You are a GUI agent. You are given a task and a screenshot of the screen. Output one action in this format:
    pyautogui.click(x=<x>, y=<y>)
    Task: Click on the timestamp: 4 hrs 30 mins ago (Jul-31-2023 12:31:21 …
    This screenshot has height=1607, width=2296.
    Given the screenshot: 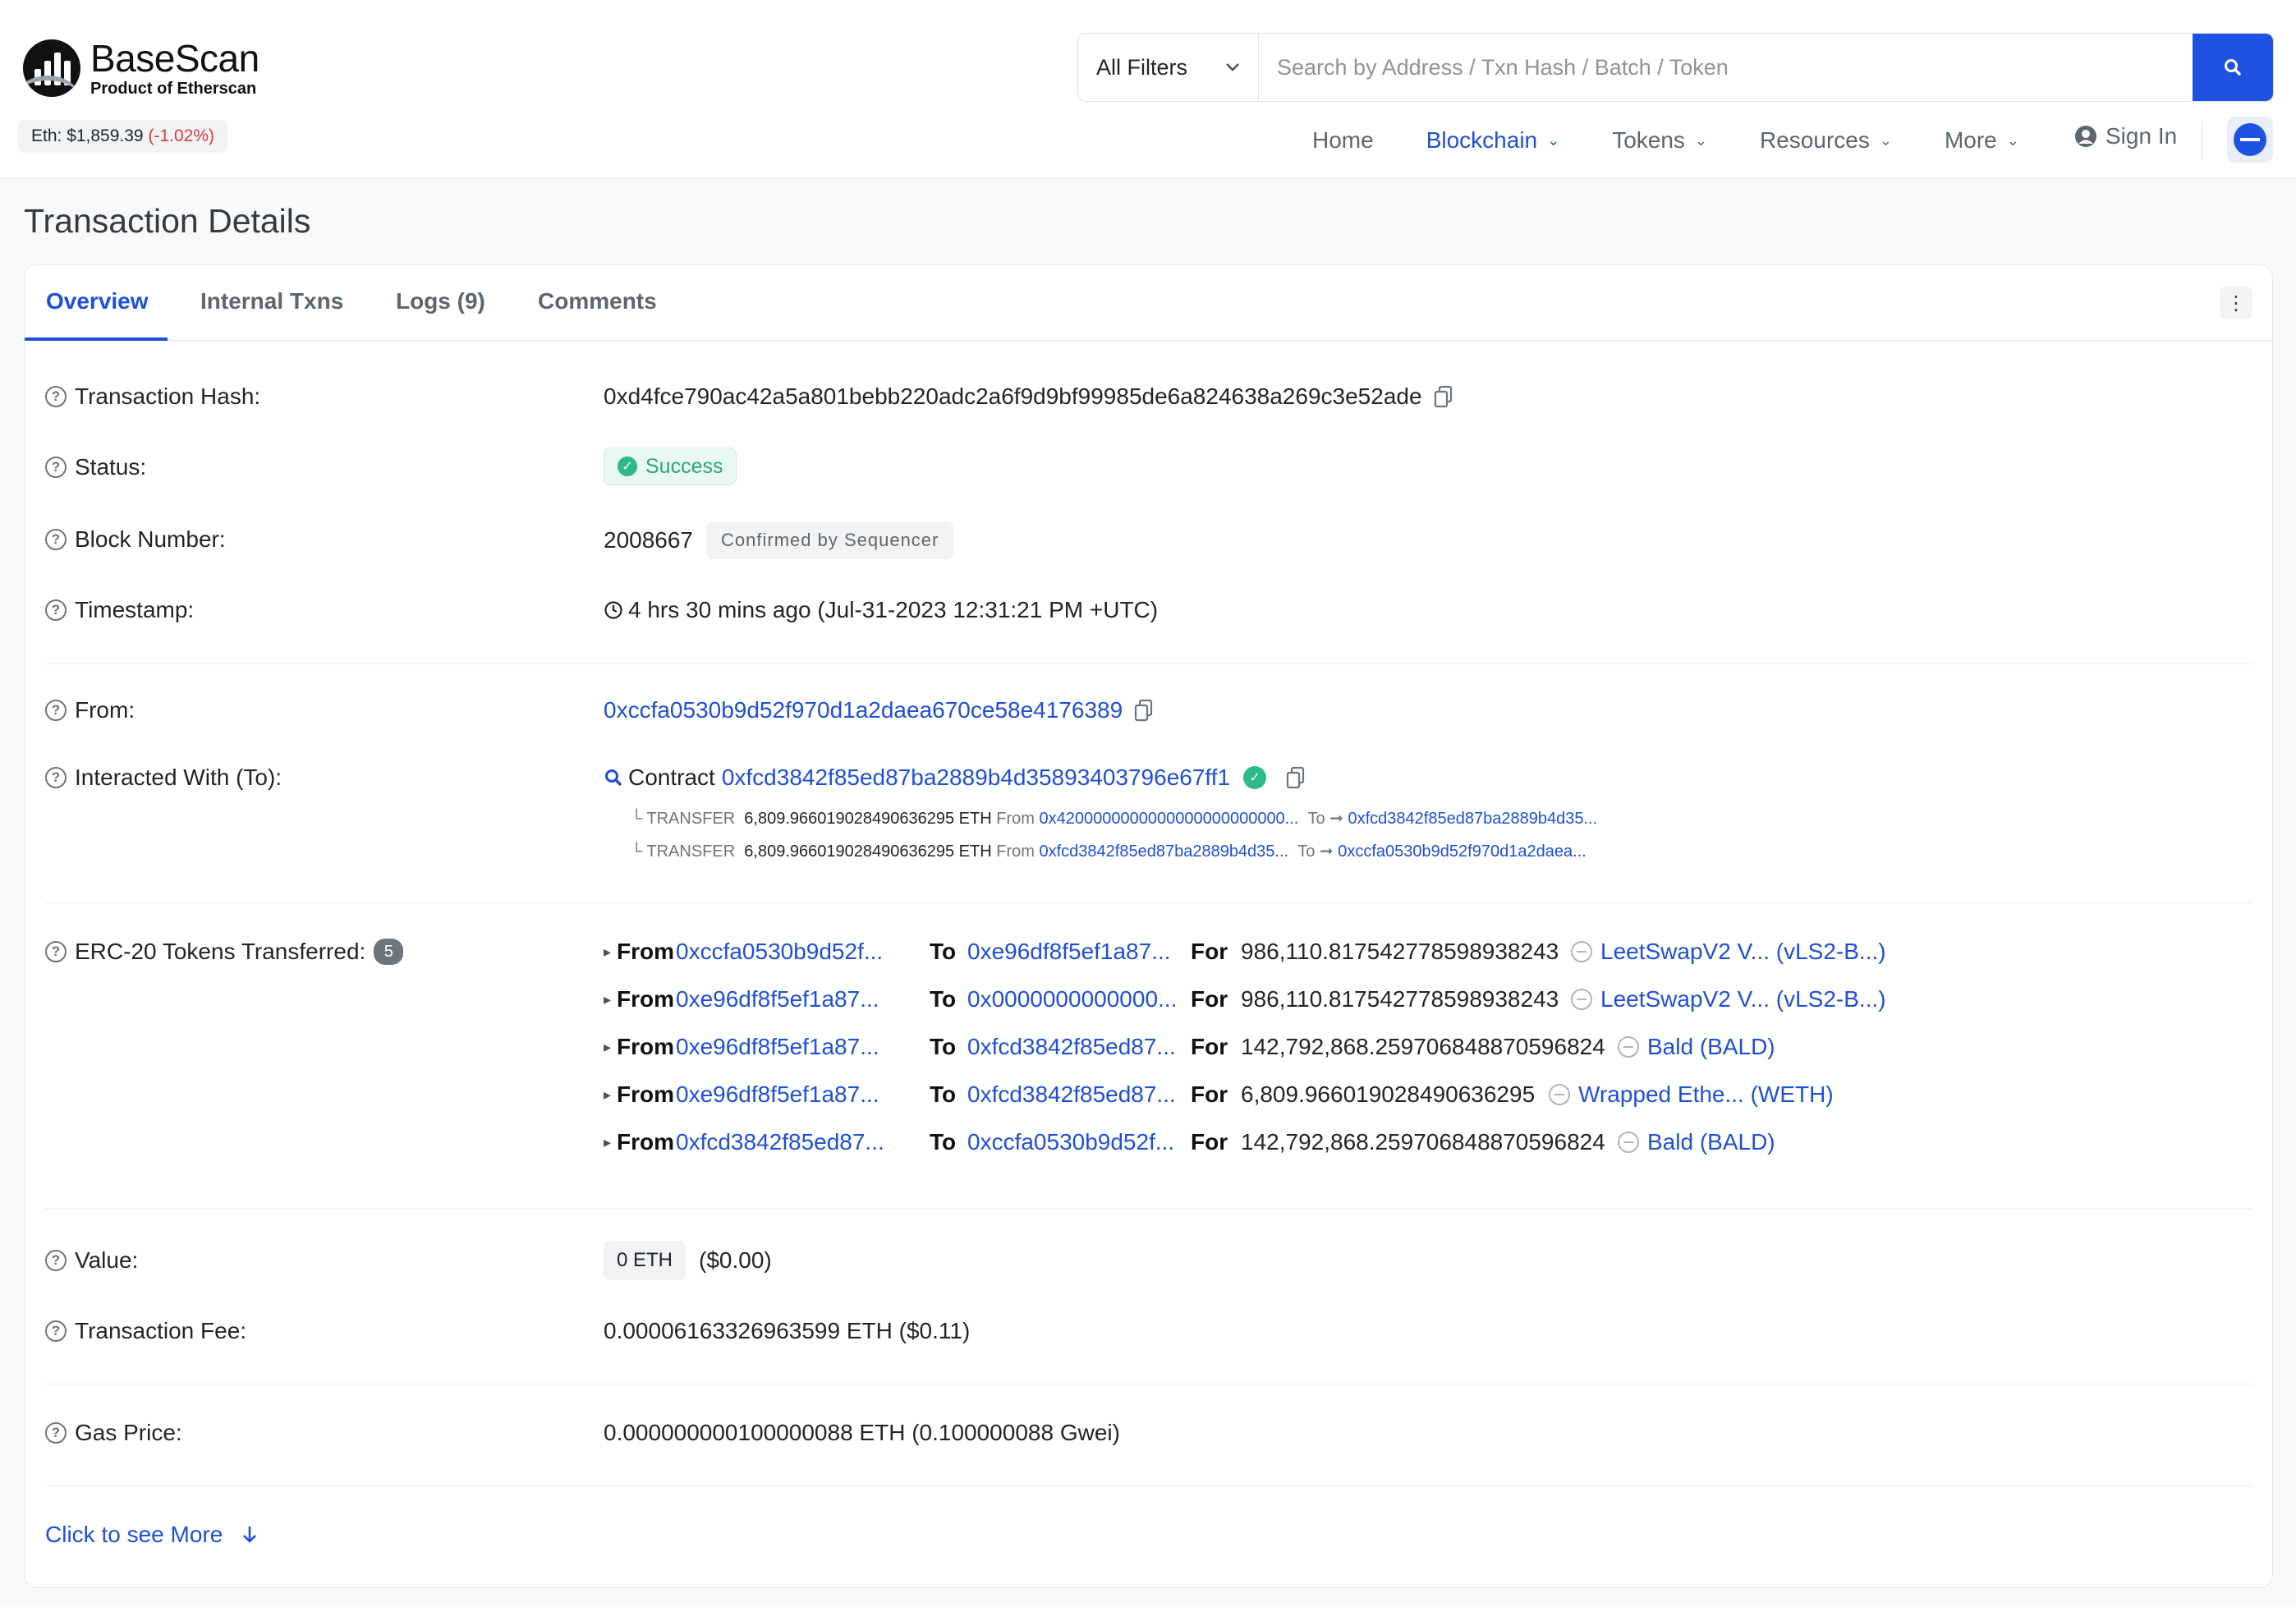 What is the action you would take?
    pyautogui.click(x=881, y=610)
    